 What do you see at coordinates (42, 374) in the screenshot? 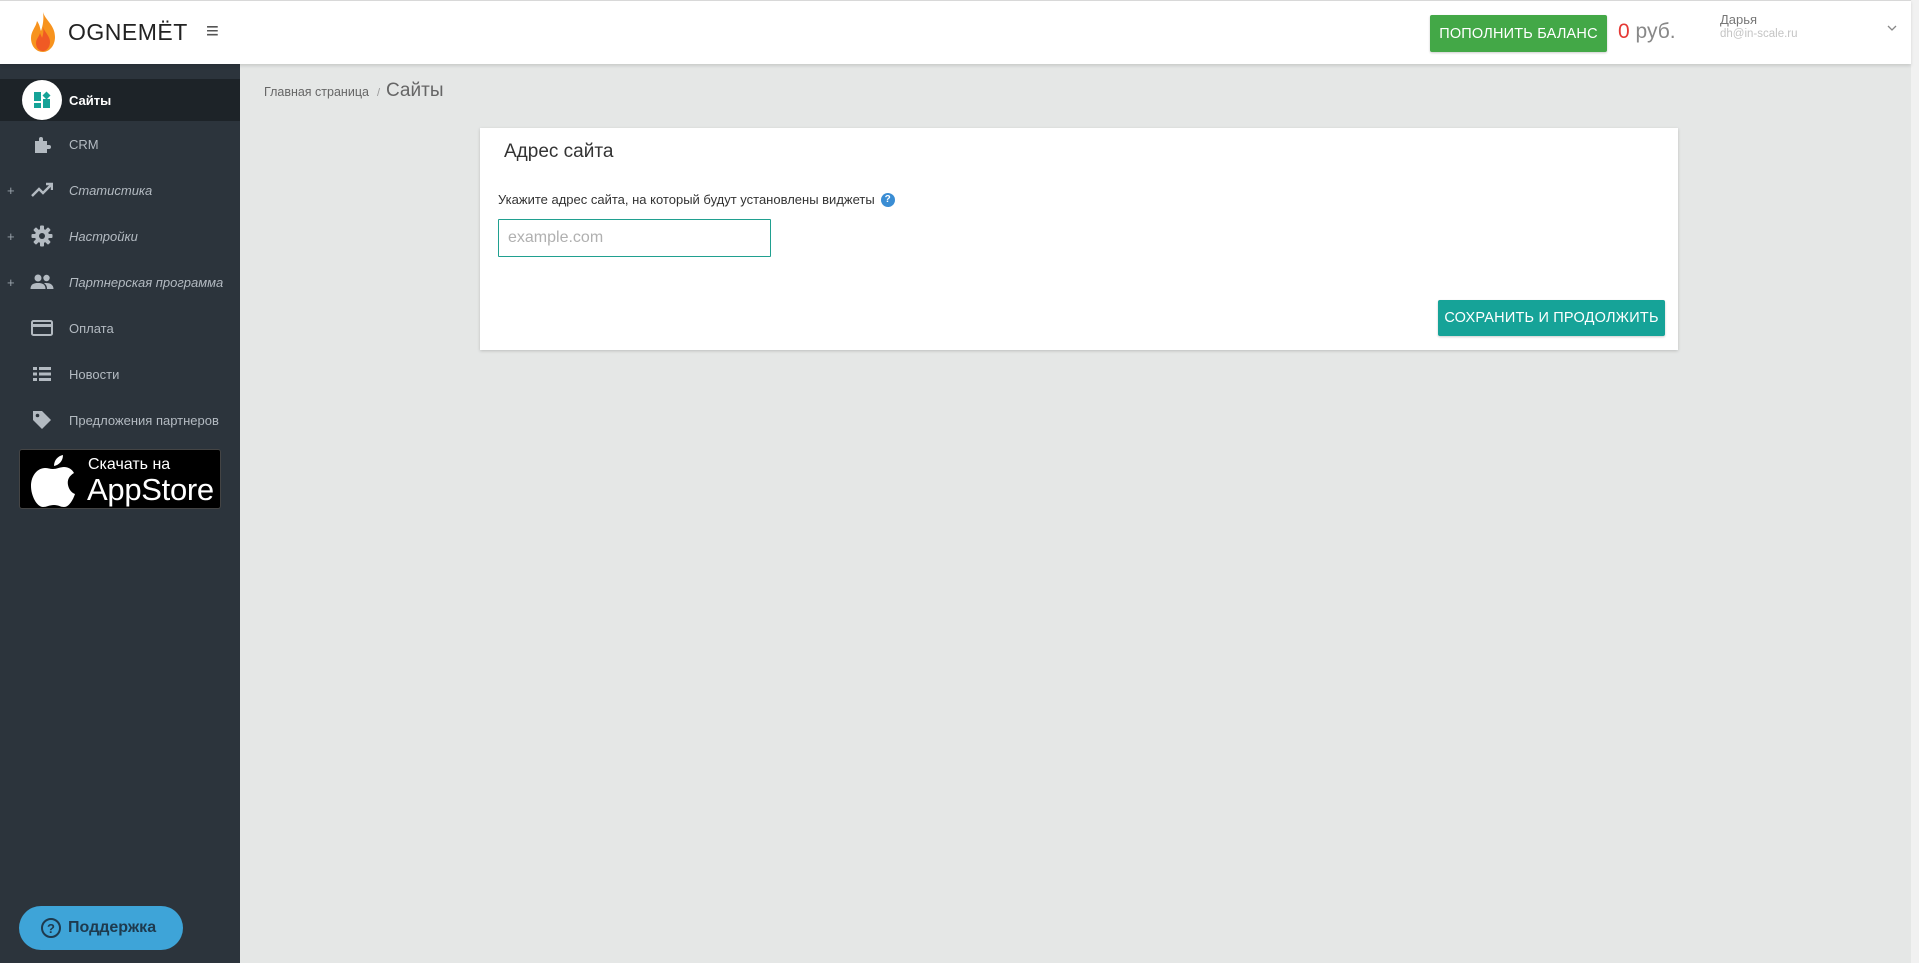
I see `list-icon` at bounding box center [42, 374].